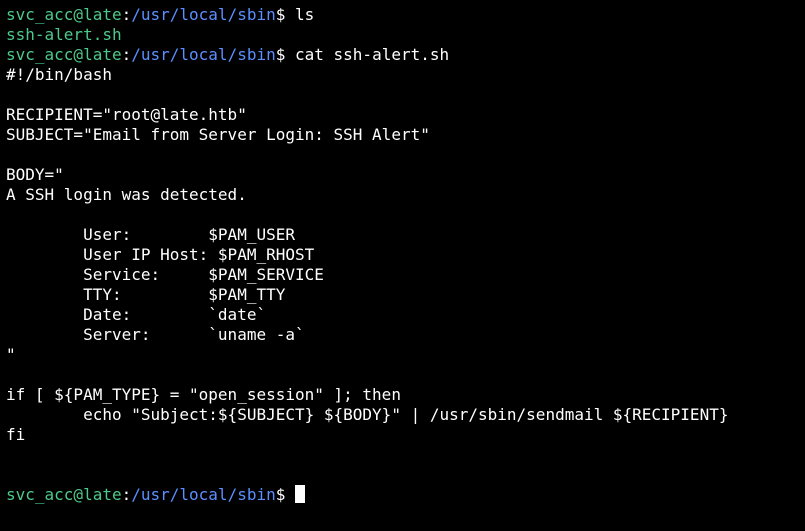  Describe the element at coordinates (405, 495) in the screenshot. I see `prompt-line: svc_acc@late:/usr/local/sbin$` at that location.